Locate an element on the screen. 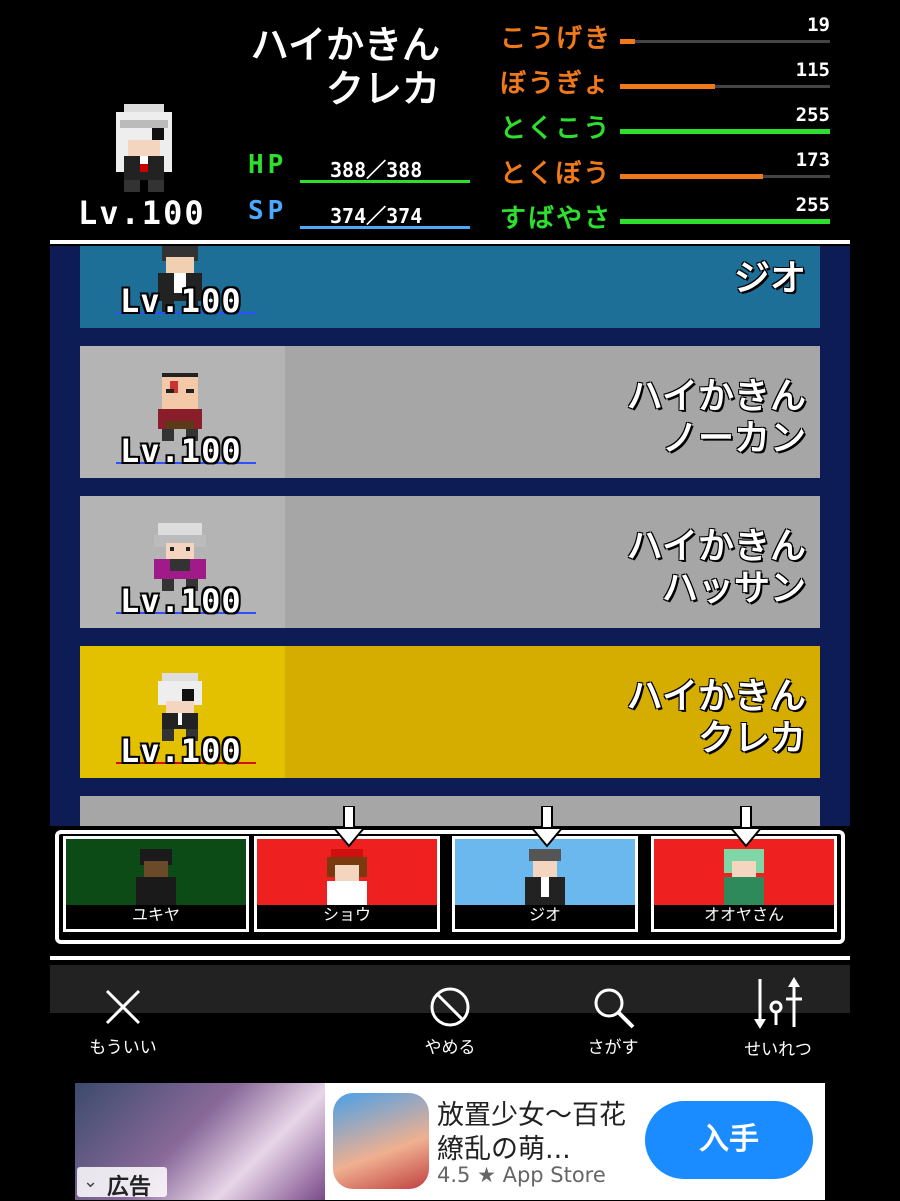 The image size is (900, 1201). close-icon is located at coordinates (123, 1007).